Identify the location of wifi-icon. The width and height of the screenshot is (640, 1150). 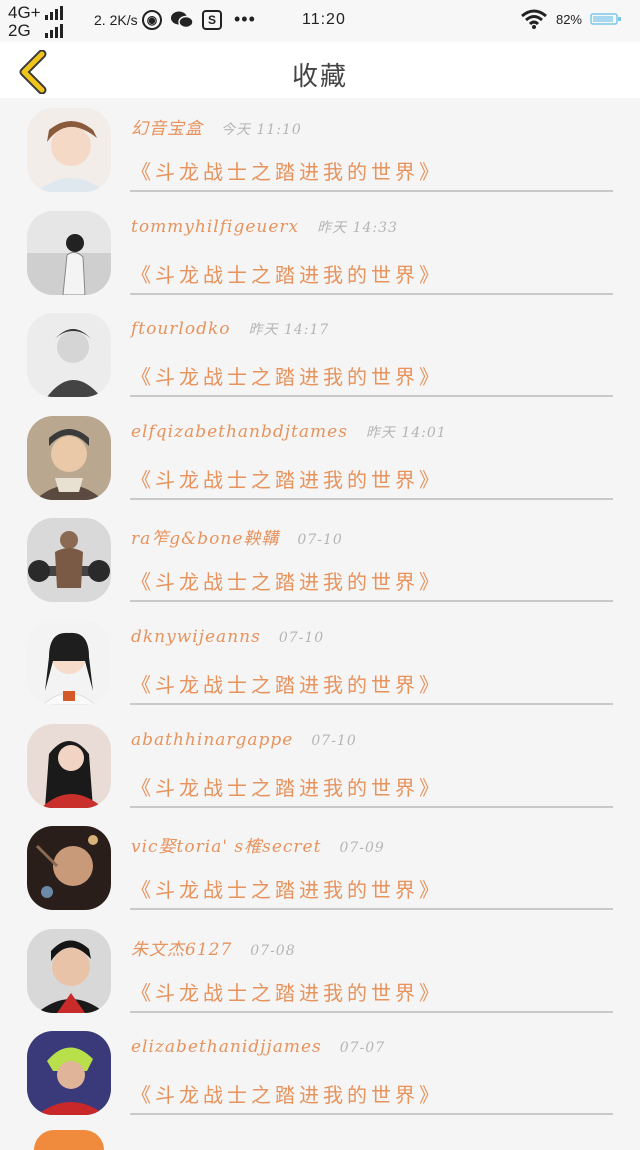
(534, 19).